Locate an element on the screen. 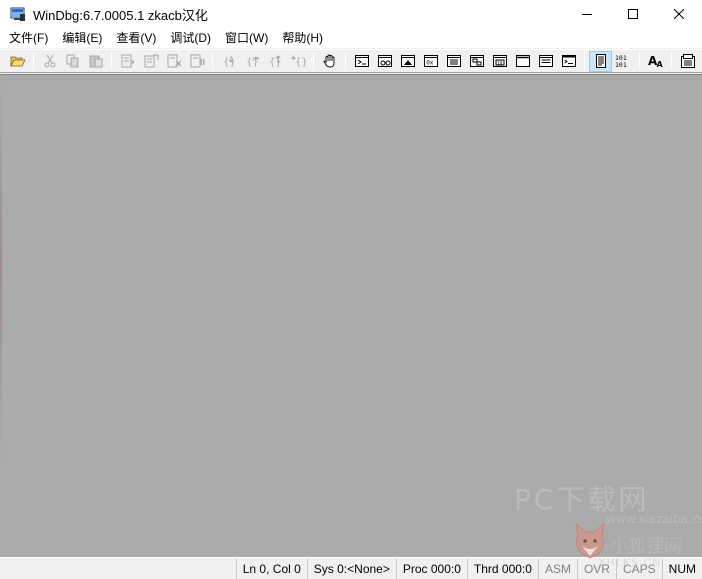 The height and width of the screenshot is (579, 702). status-sys: Sys 0:<None> is located at coordinates (351, 568).